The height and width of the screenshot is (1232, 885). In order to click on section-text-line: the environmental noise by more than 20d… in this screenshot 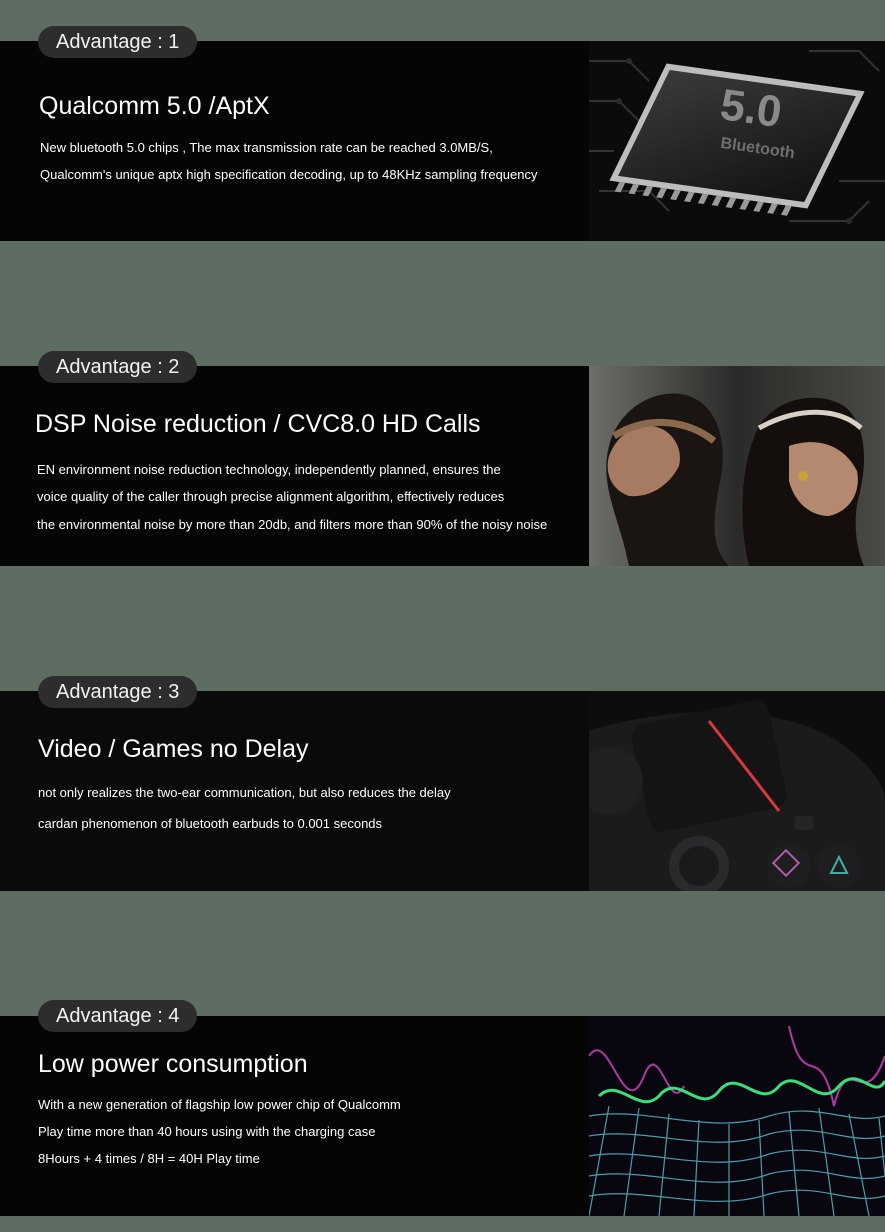, I will do `click(292, 524)`.